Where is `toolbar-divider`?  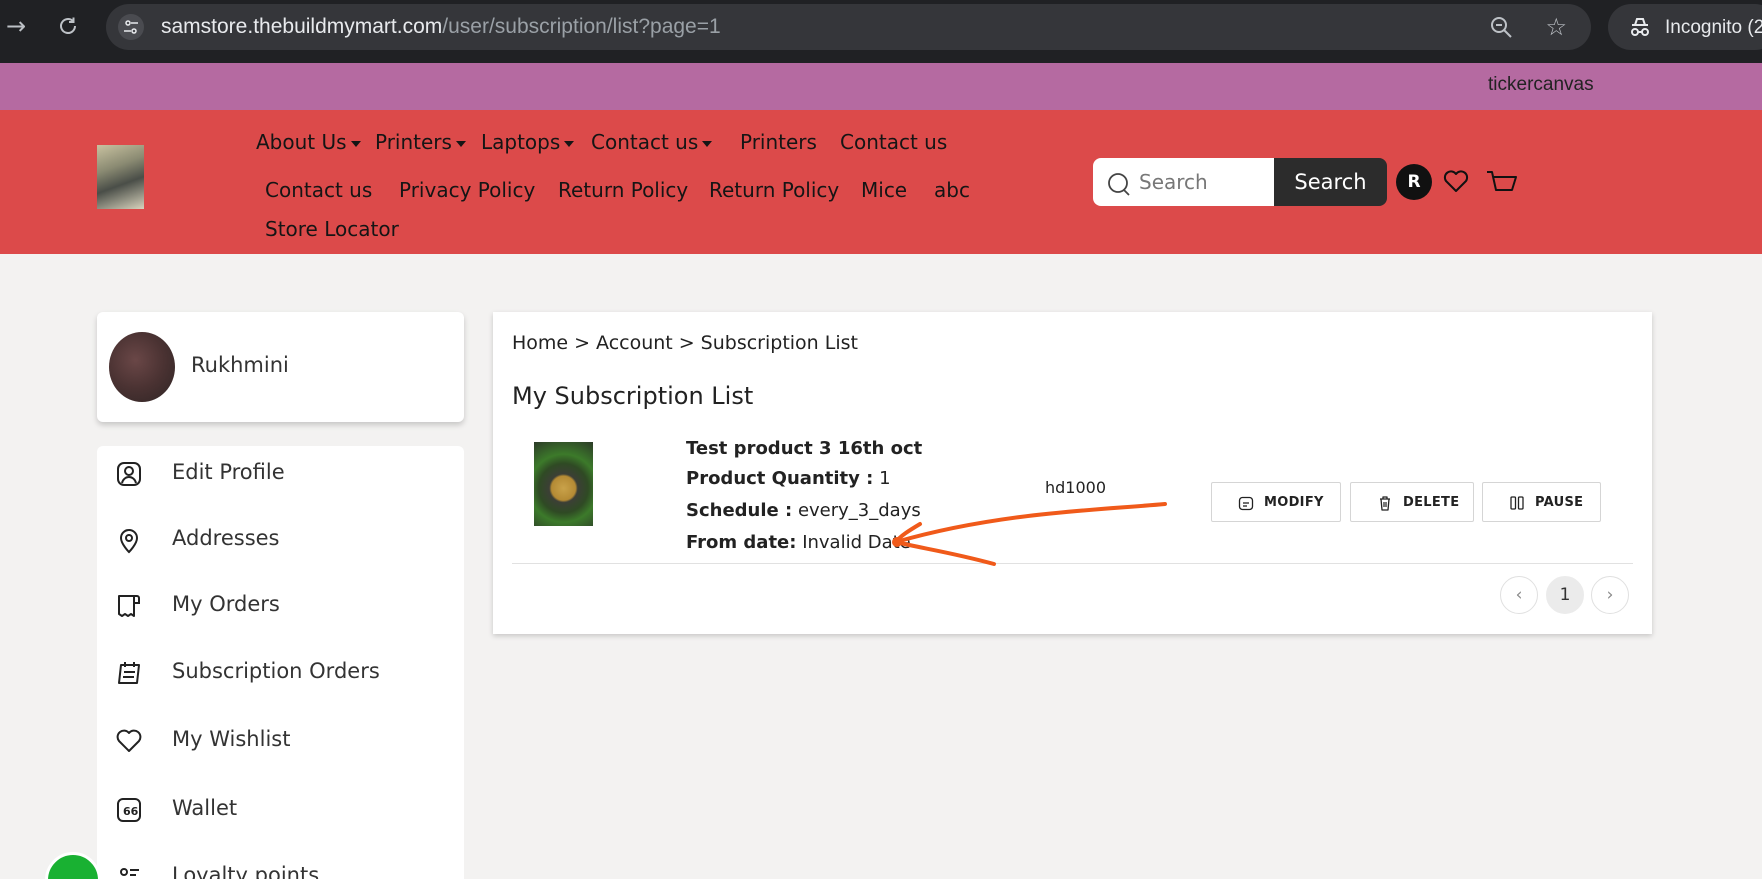 toolbar-divider is located at coordinates (881, 58).